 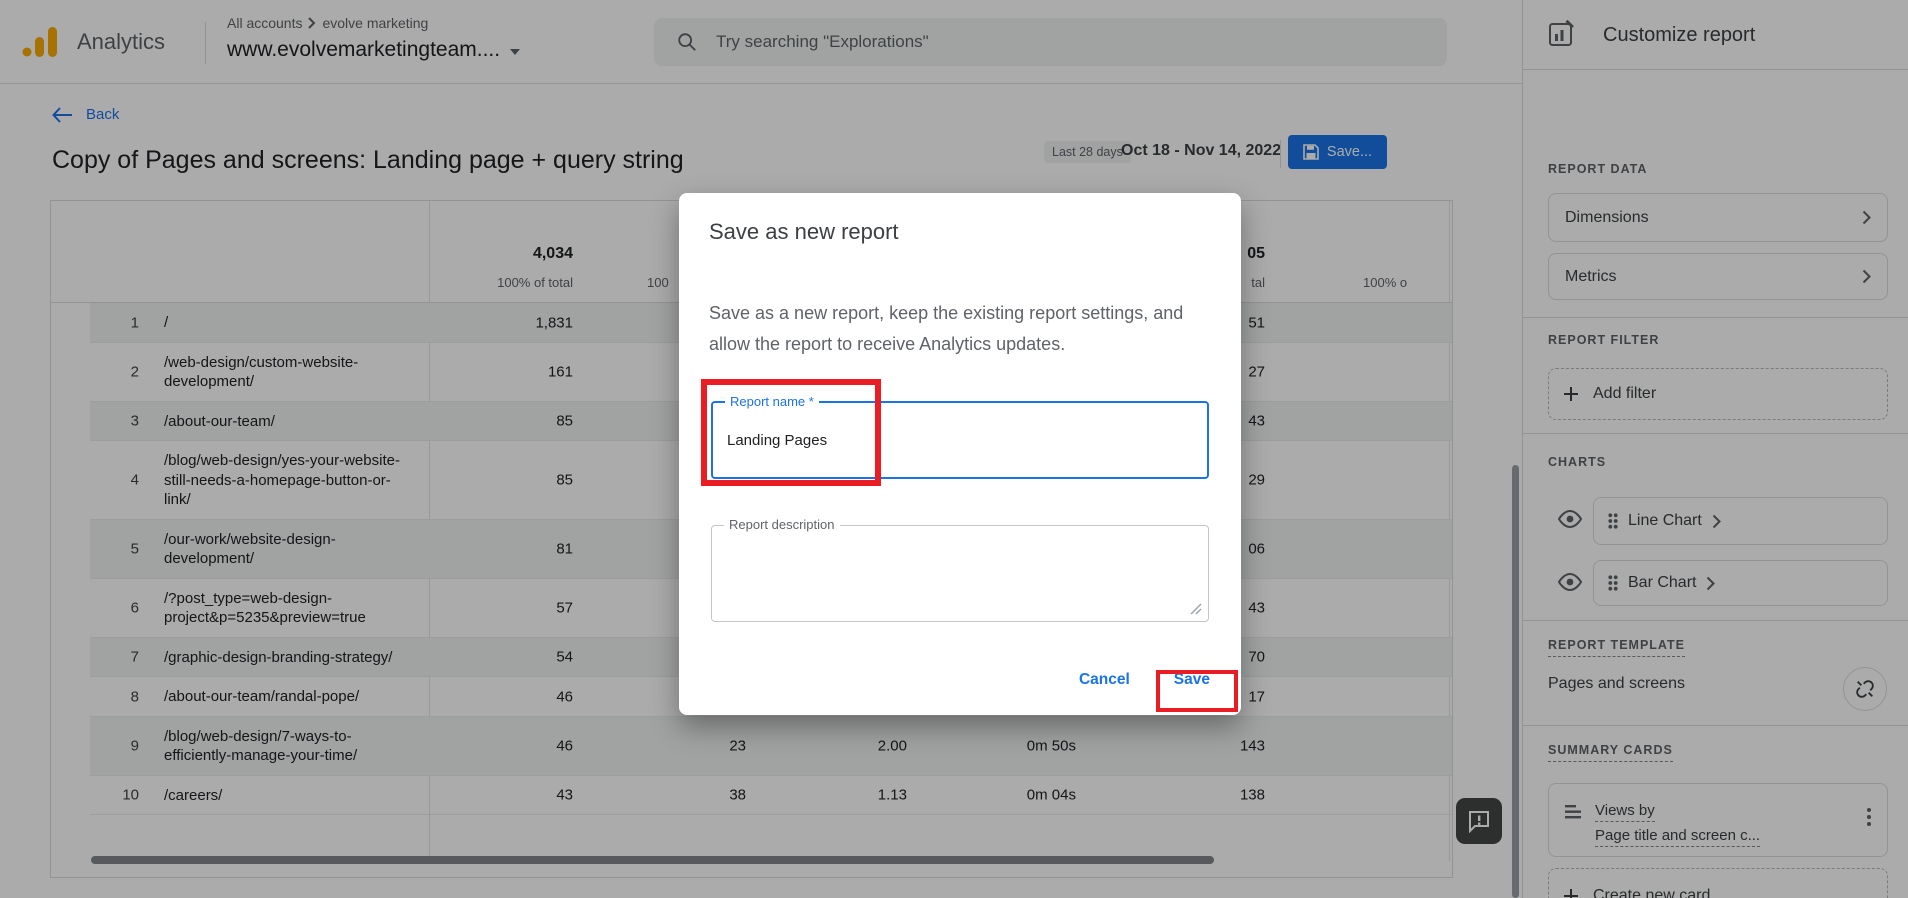 I want to click on dialog-title: Save as new report, so click(x=804, y=231).